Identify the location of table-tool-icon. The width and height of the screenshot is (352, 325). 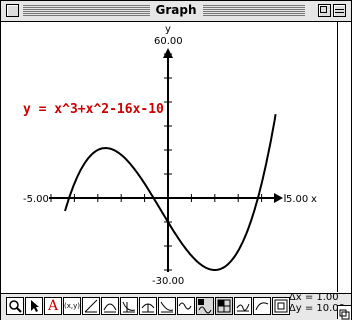
(224, 306).